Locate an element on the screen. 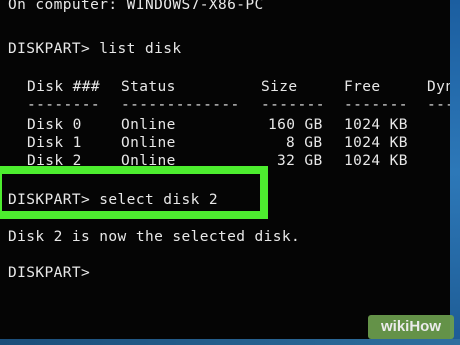 Image resolution: width=460 pixels, height=345 pixels. row-disk-0-status: Online is located at coordinates (148, 125).